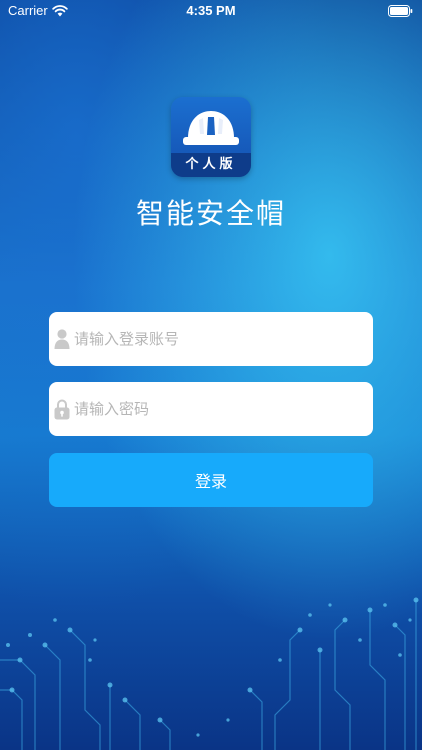 The image size is (422, 750). I want to click on status-bar: Carrier 4:35 PM, so click(211, 11).